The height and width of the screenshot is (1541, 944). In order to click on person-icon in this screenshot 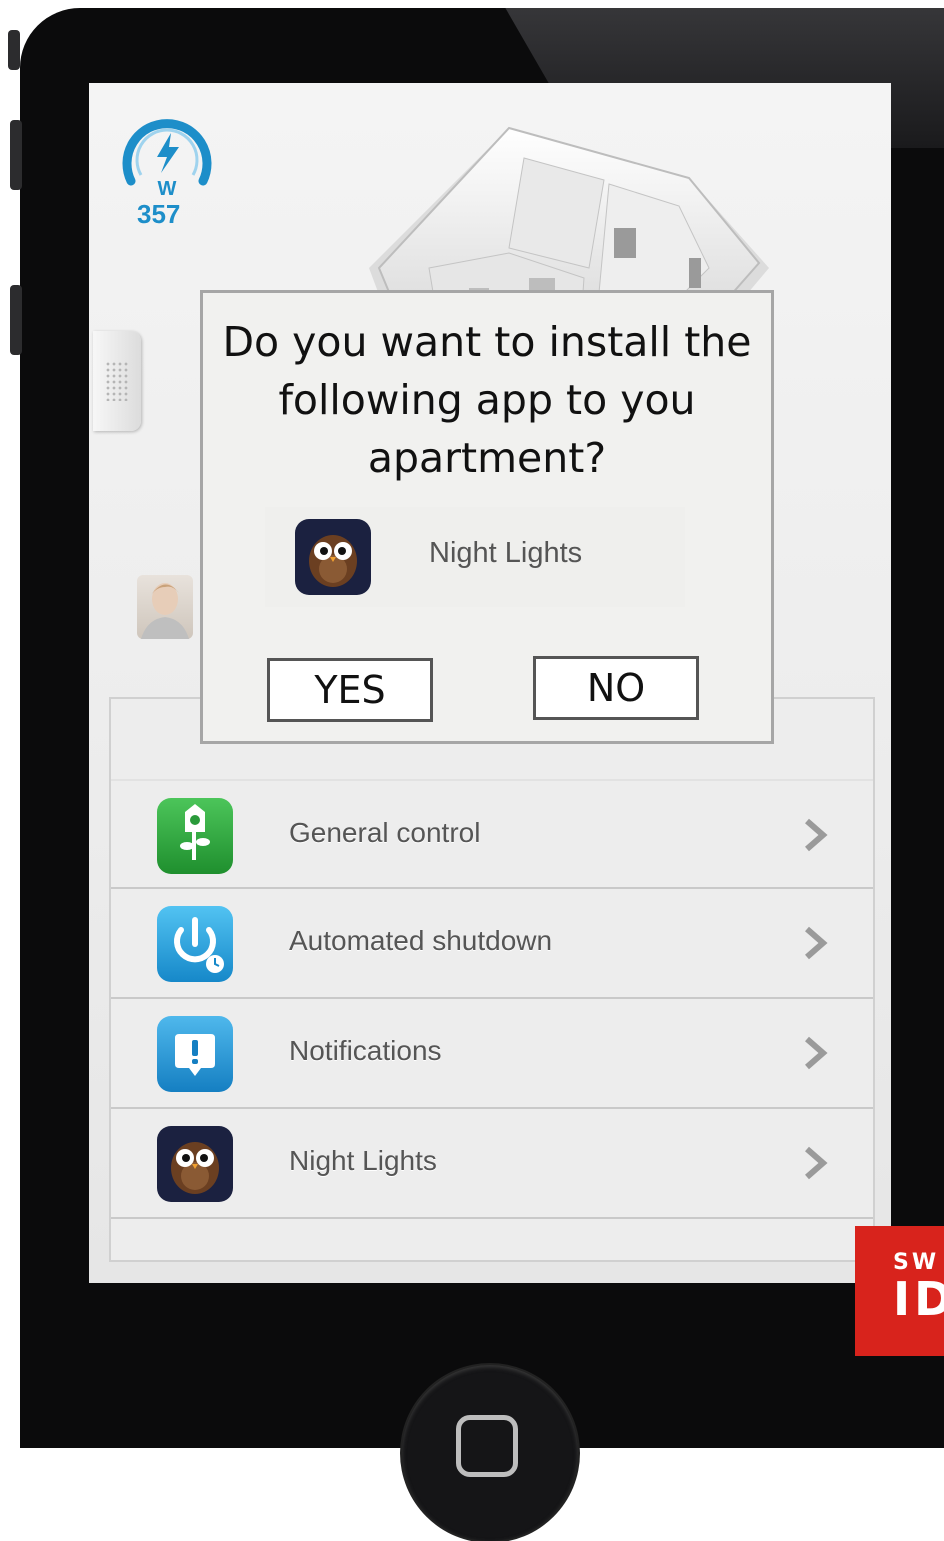, I will do `click(165, 611)`.